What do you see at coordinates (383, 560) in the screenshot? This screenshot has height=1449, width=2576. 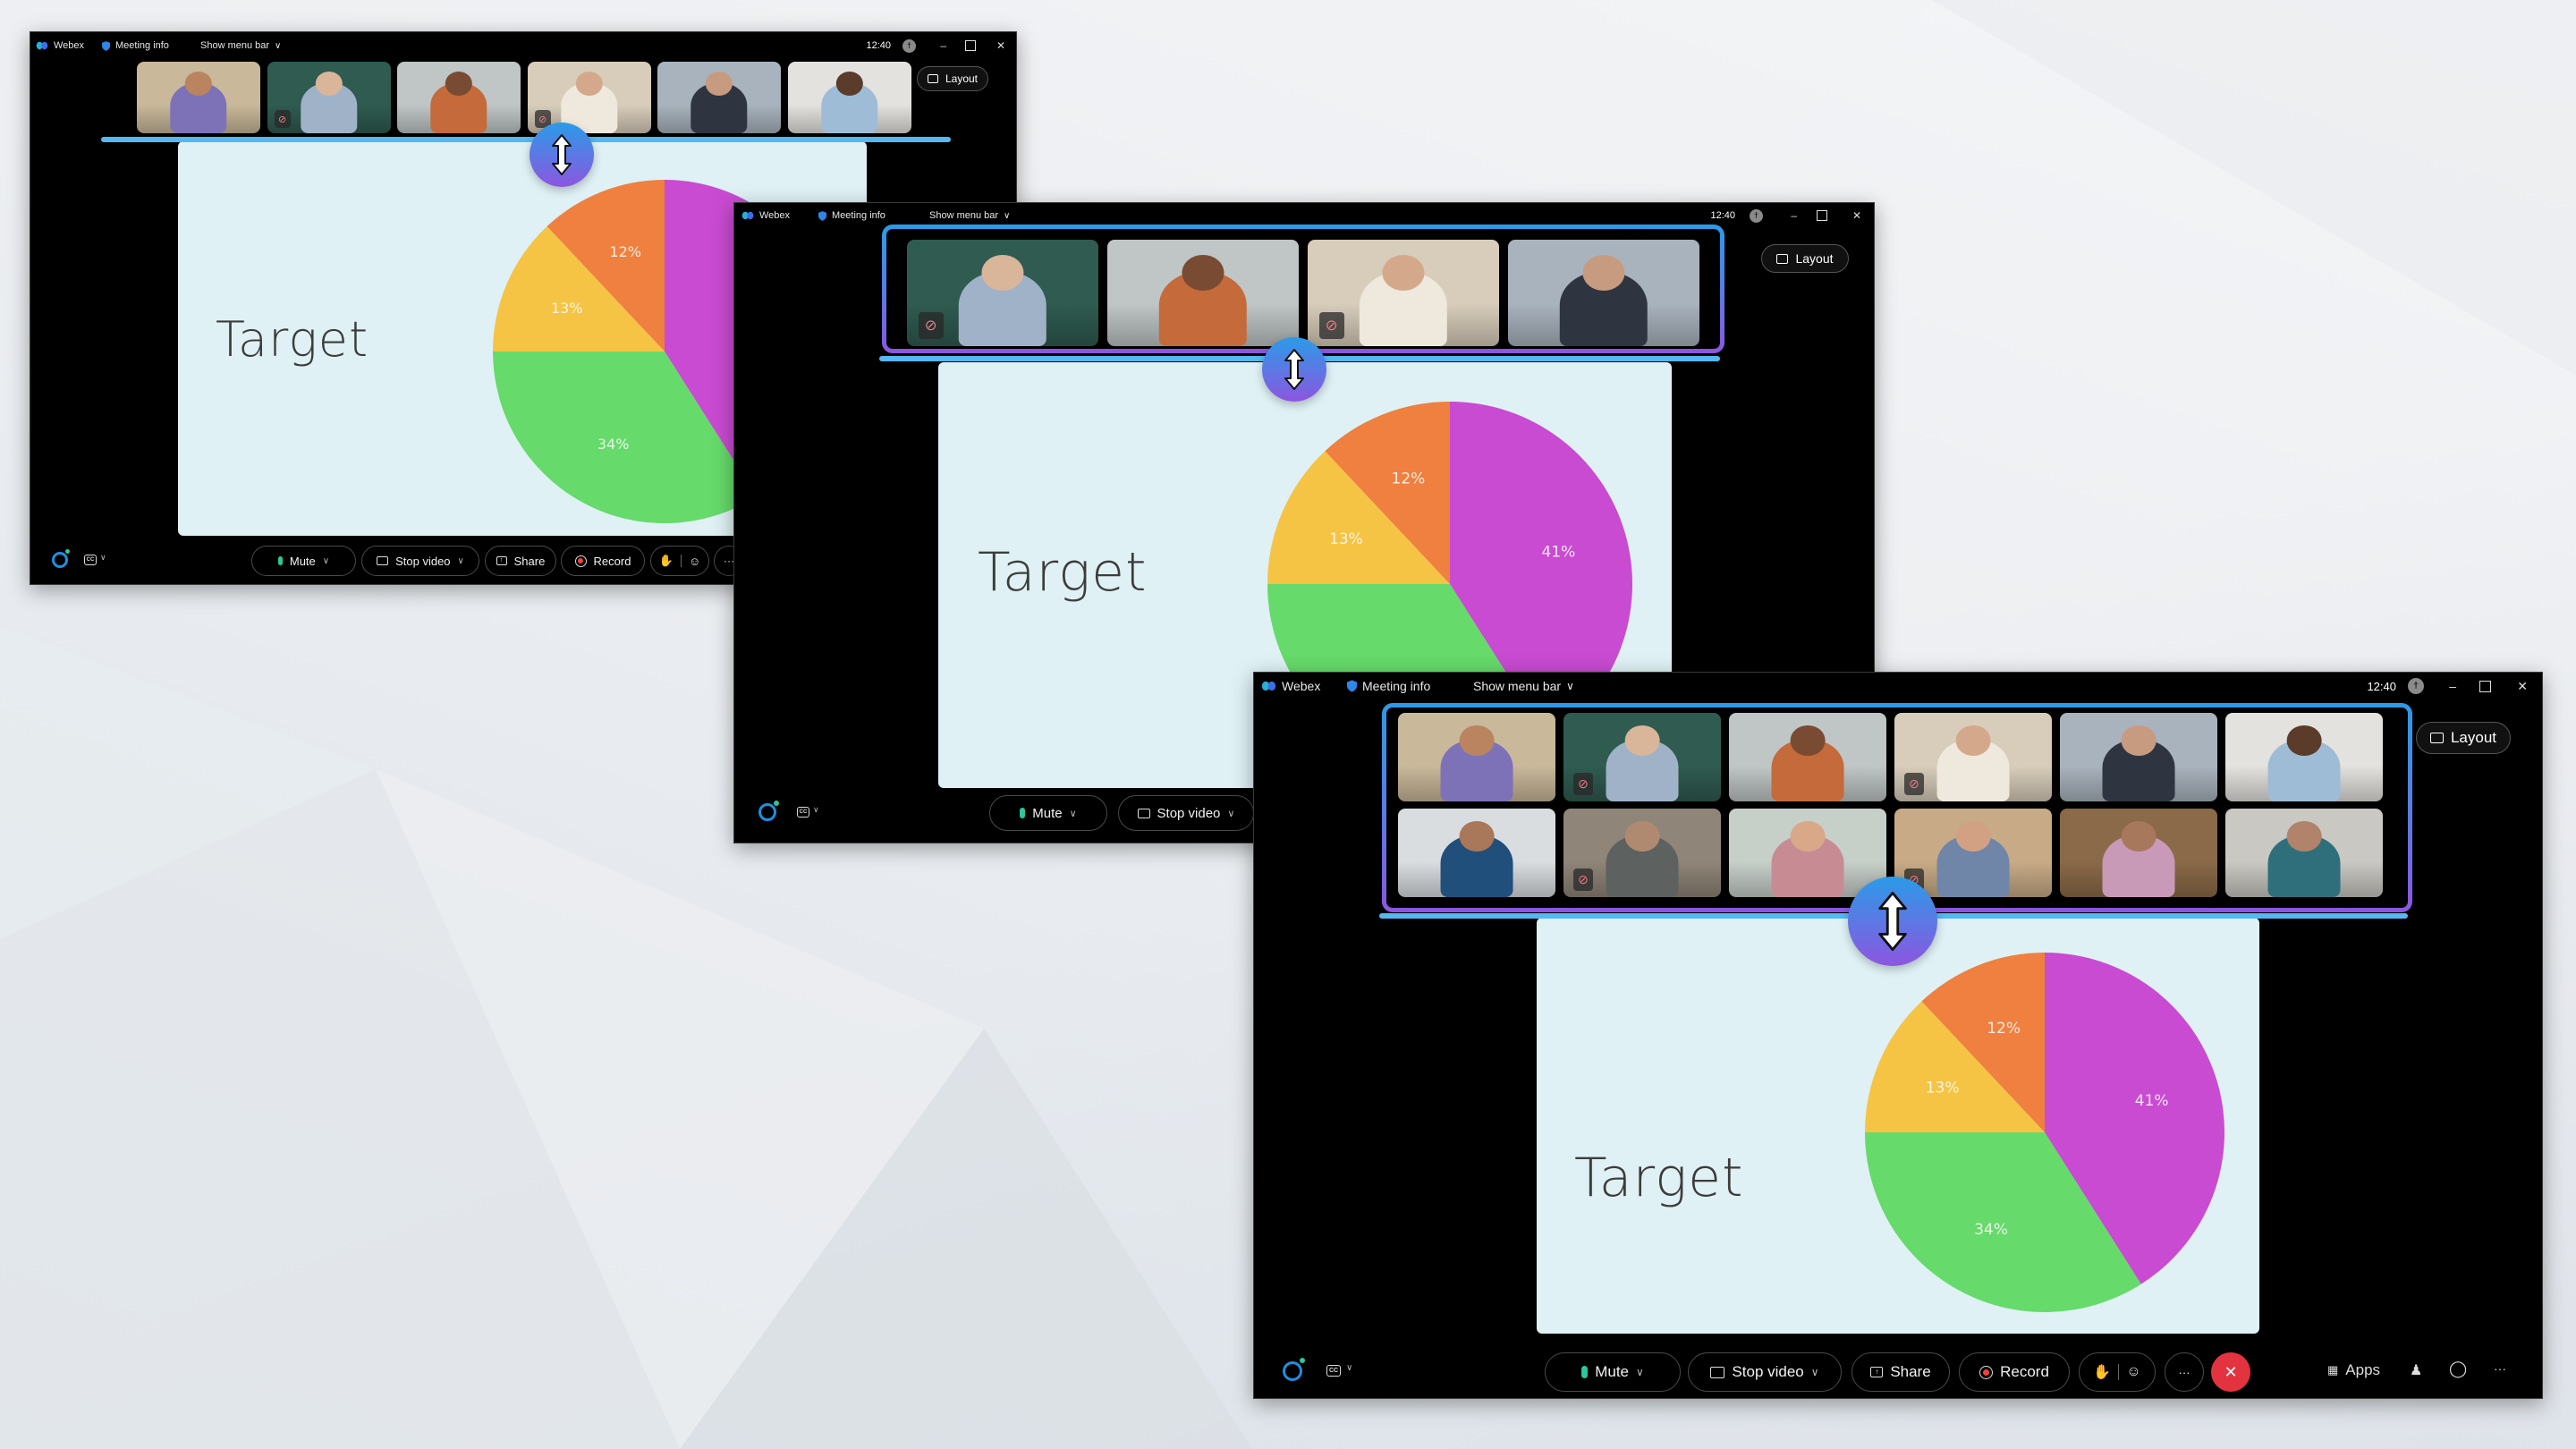 I see `camera-icon` at bounding box center [383, 560].